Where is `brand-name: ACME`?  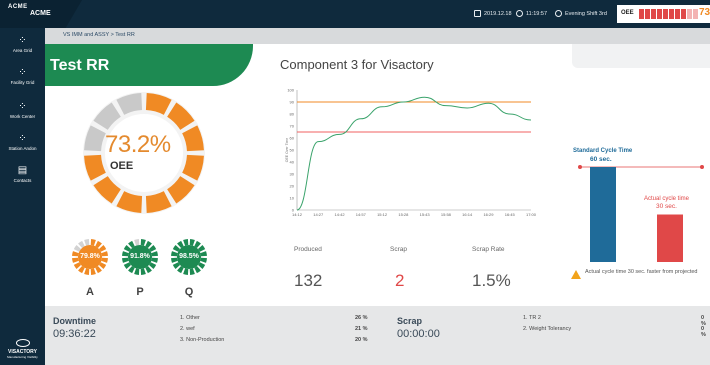
brand-name: ACME is located at coordinates (40, 13).